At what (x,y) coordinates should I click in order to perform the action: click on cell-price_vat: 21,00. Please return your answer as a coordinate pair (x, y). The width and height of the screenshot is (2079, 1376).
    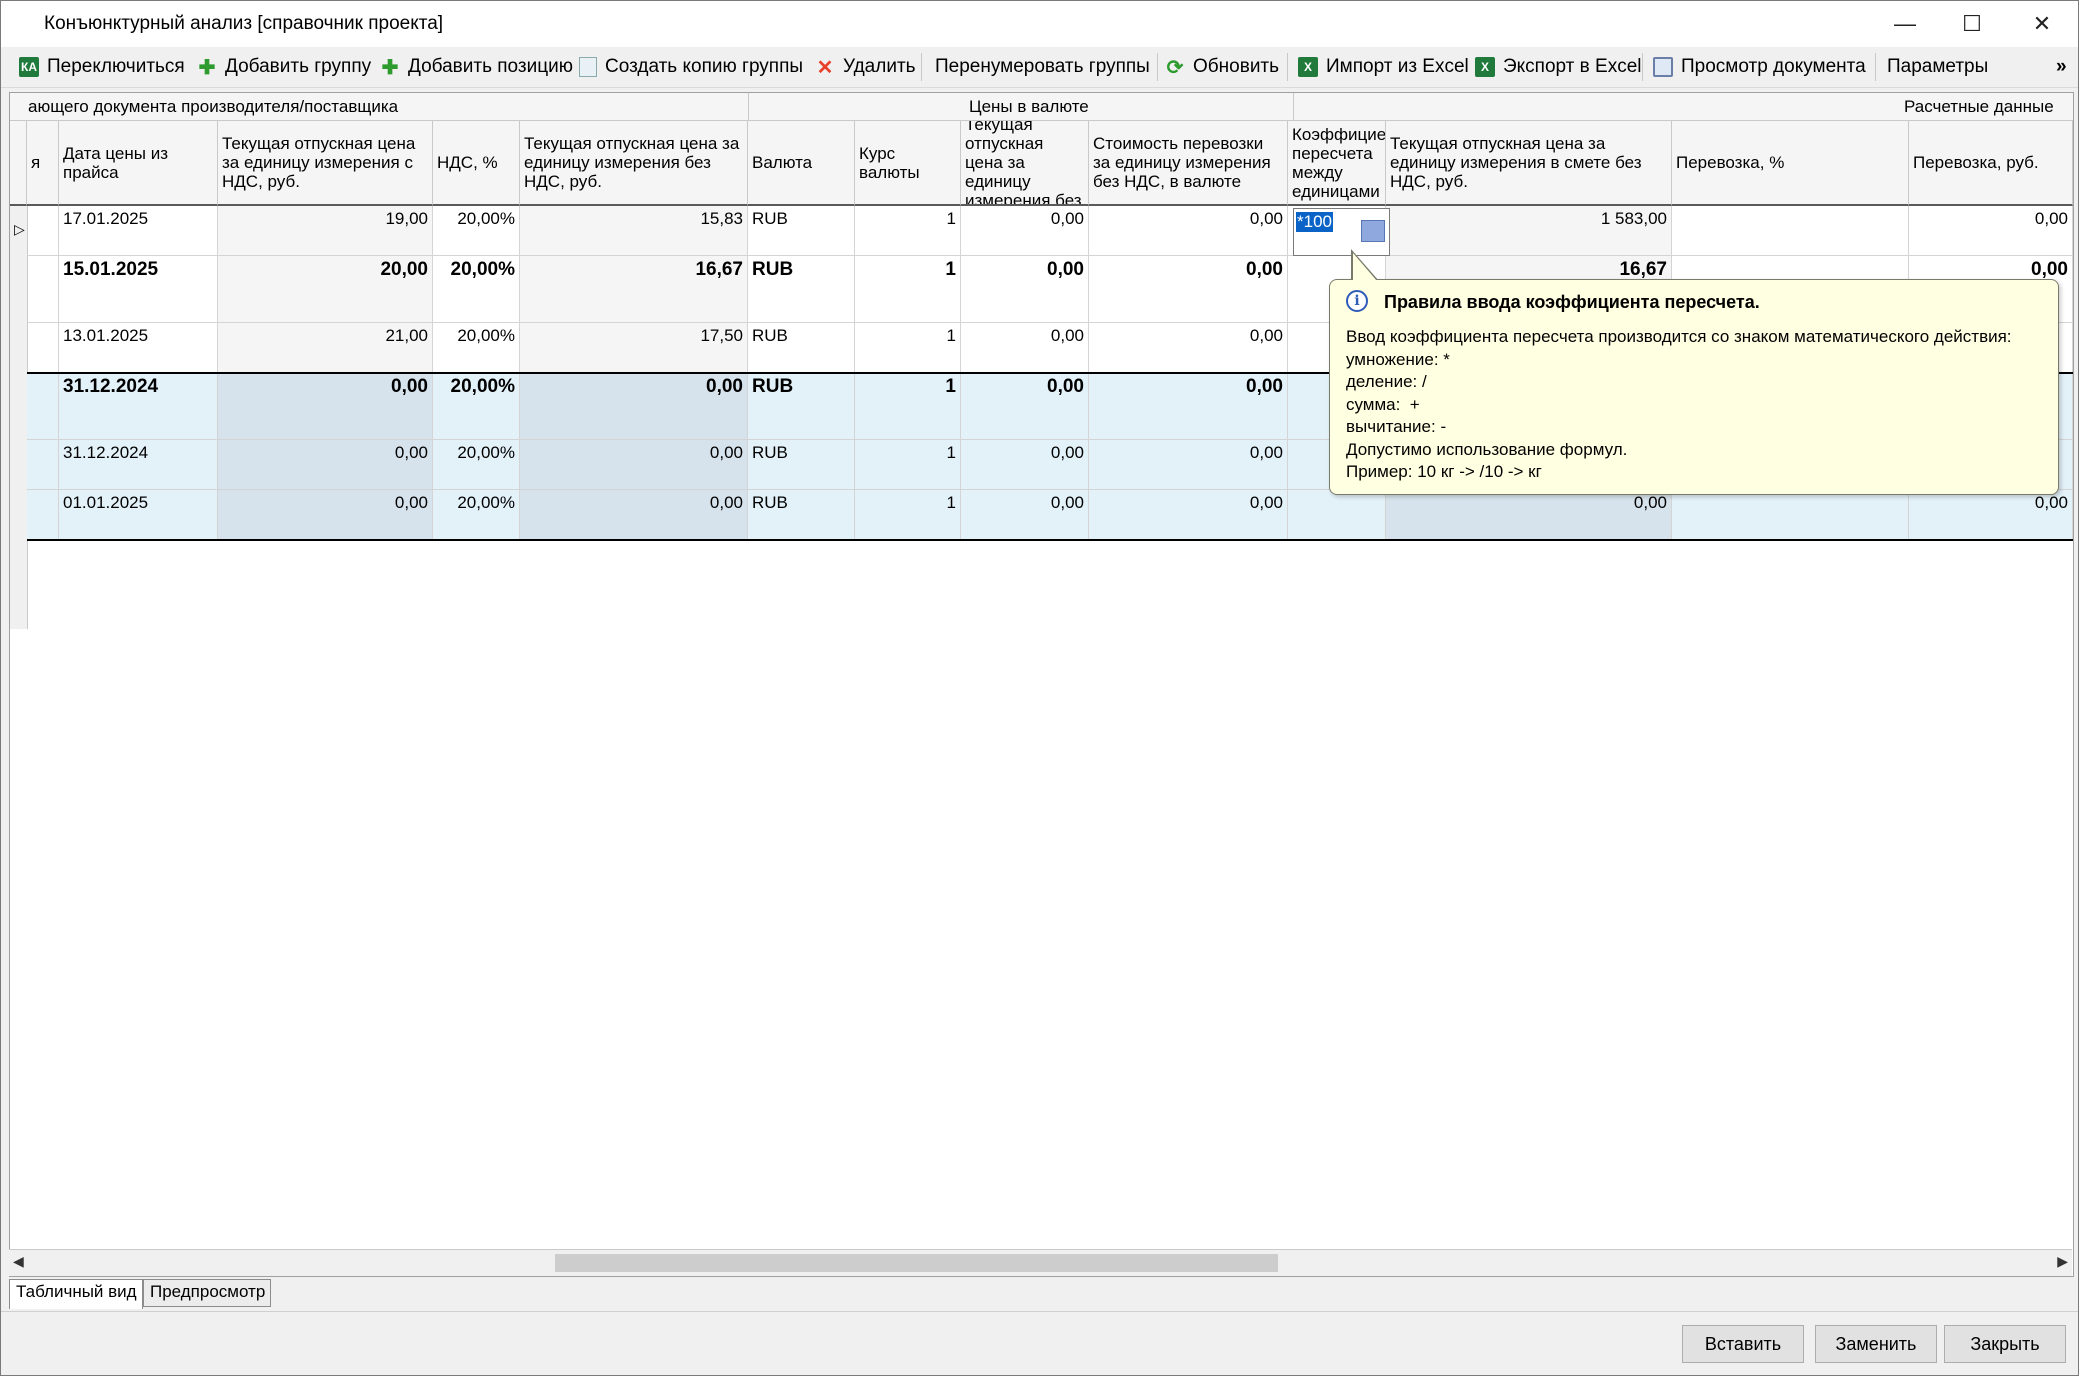
    Looking at the image, I should click on (325, 348).